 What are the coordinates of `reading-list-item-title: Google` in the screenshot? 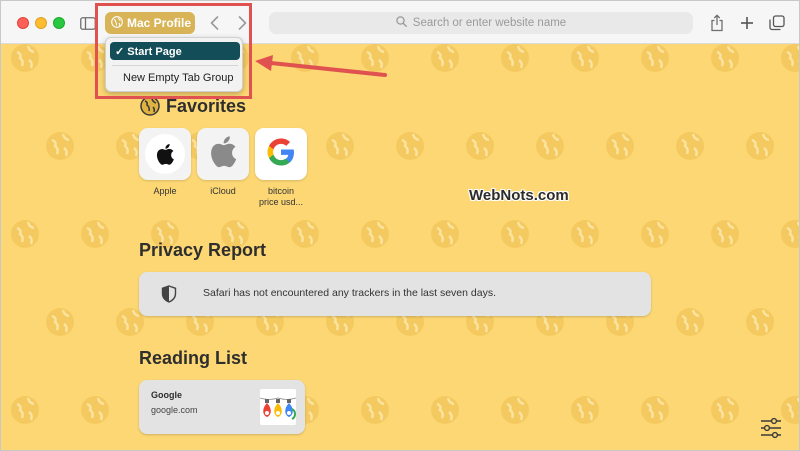 It's located at (166, 395).